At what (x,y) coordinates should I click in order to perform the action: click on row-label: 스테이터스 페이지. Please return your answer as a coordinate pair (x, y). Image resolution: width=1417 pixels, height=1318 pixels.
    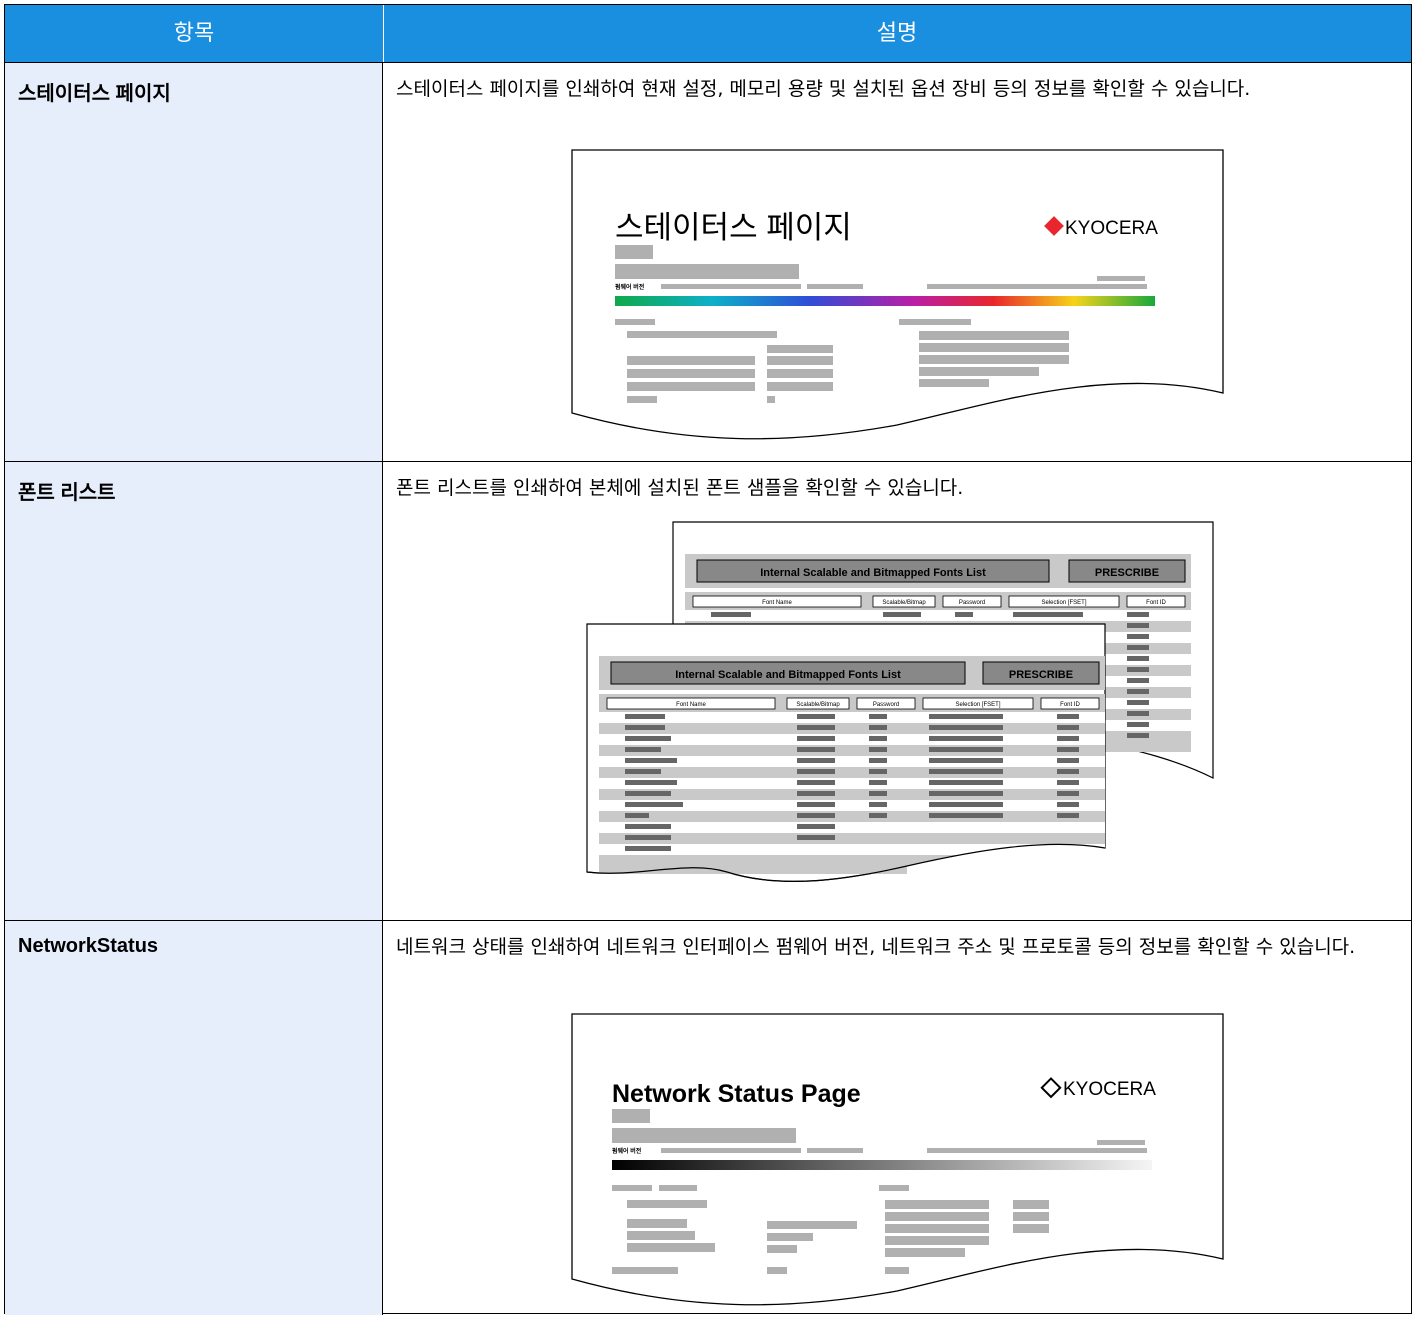
    Looking at the image, I should click on (94, 94).